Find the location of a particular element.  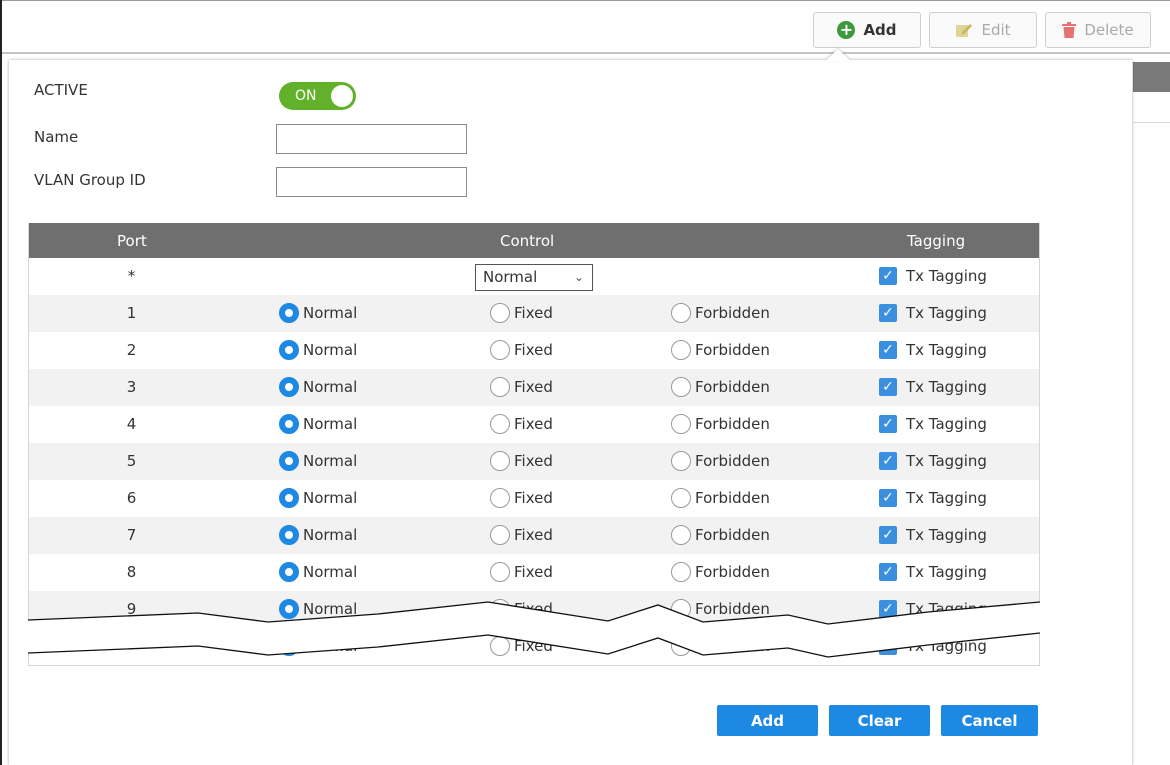

active-label: ACTIVE is located at coordinates (61, 90).